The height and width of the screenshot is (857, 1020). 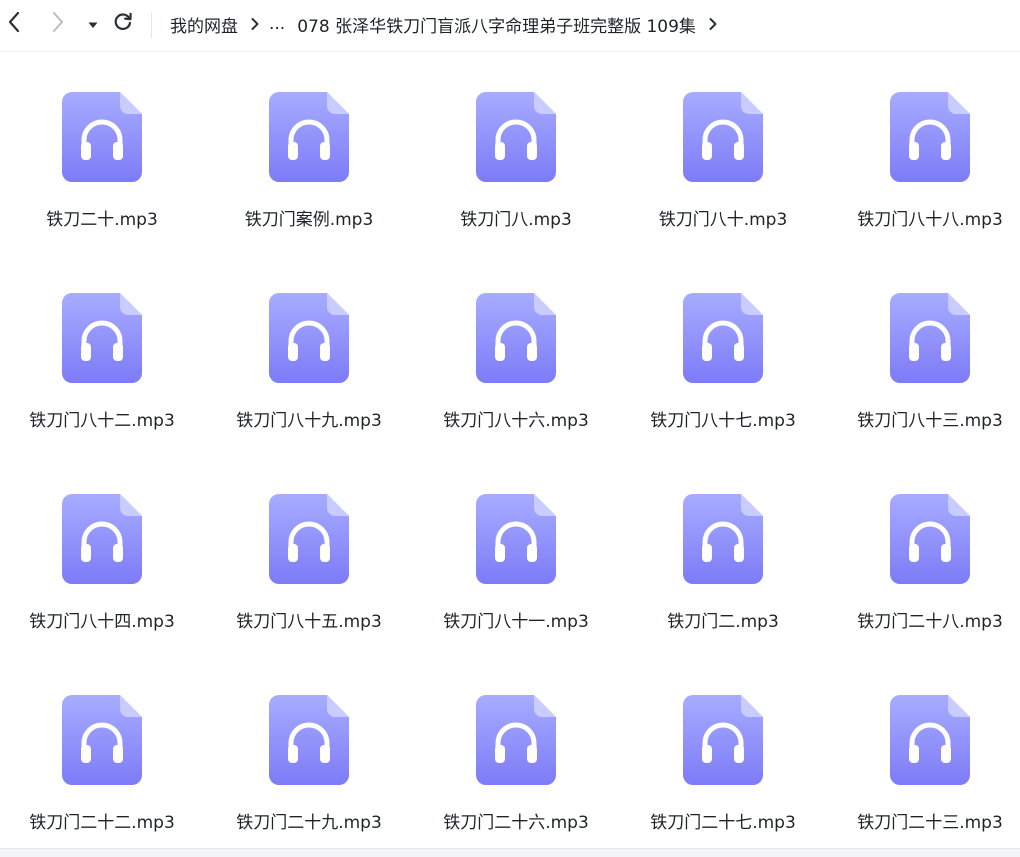 I want to click on file-name: 铁刀门八十二.mp3, so click(x=102, y=421).